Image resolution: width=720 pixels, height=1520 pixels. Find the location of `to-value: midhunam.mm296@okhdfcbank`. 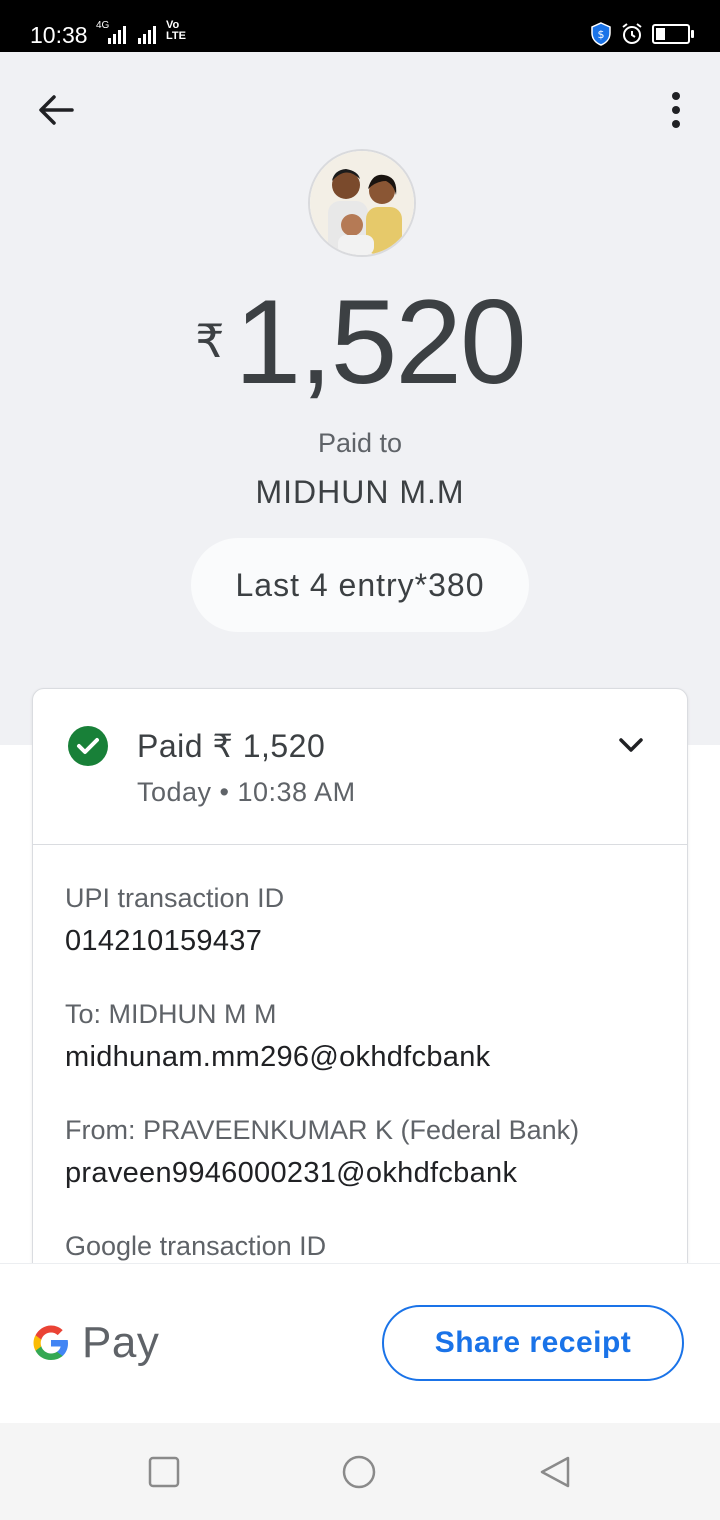

to-value: midhunam.mm296@okhdfcbank is located at coordinates (278, 1057).